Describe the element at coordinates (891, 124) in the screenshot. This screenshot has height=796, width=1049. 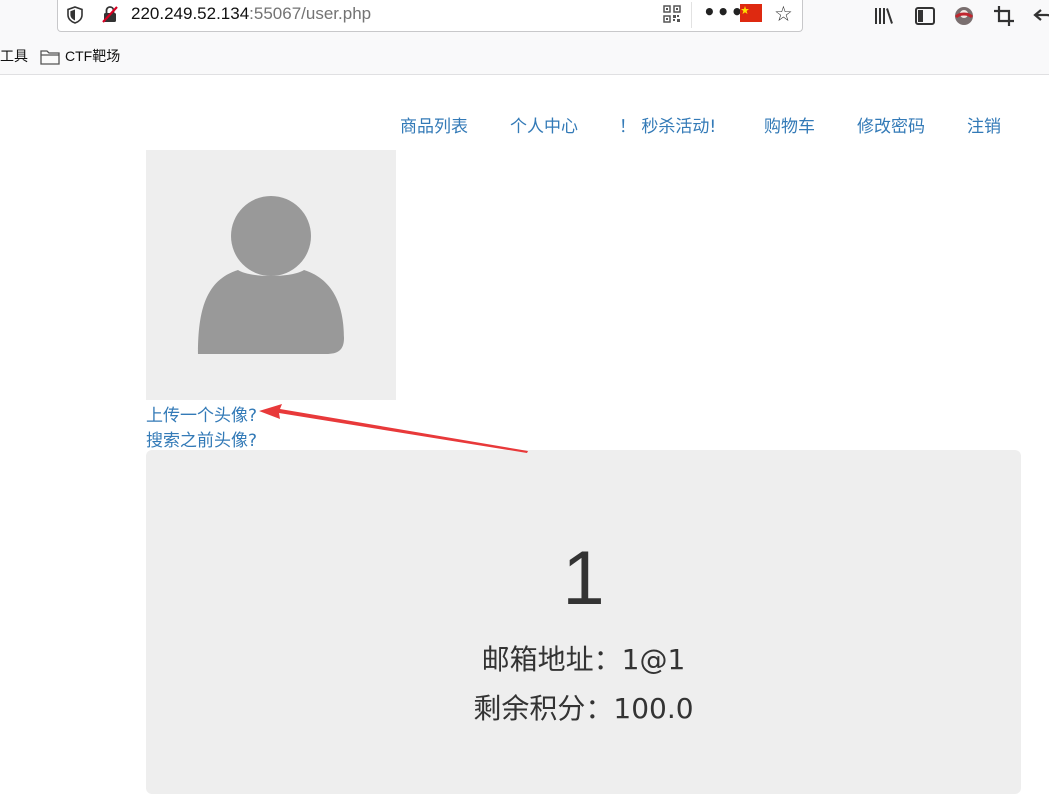
I see `nav-change-password: 修改密码` at that location.